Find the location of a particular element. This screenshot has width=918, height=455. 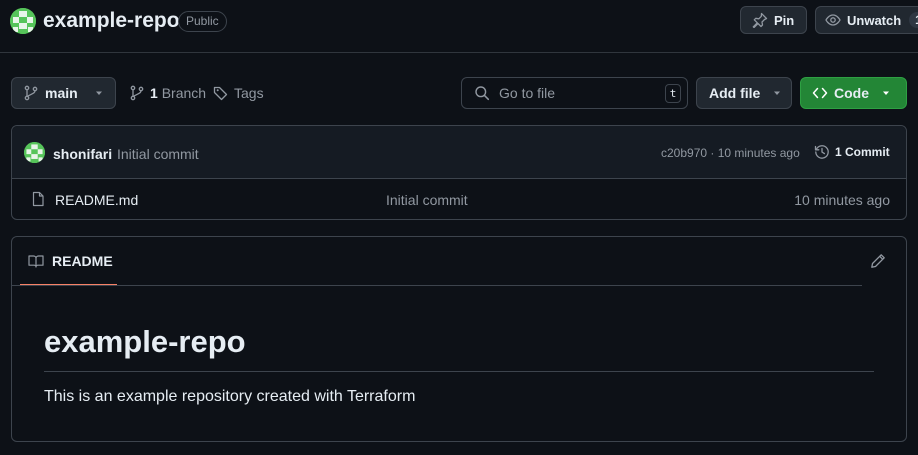

visibility-badge: Public is located at coordinates (202, 21).